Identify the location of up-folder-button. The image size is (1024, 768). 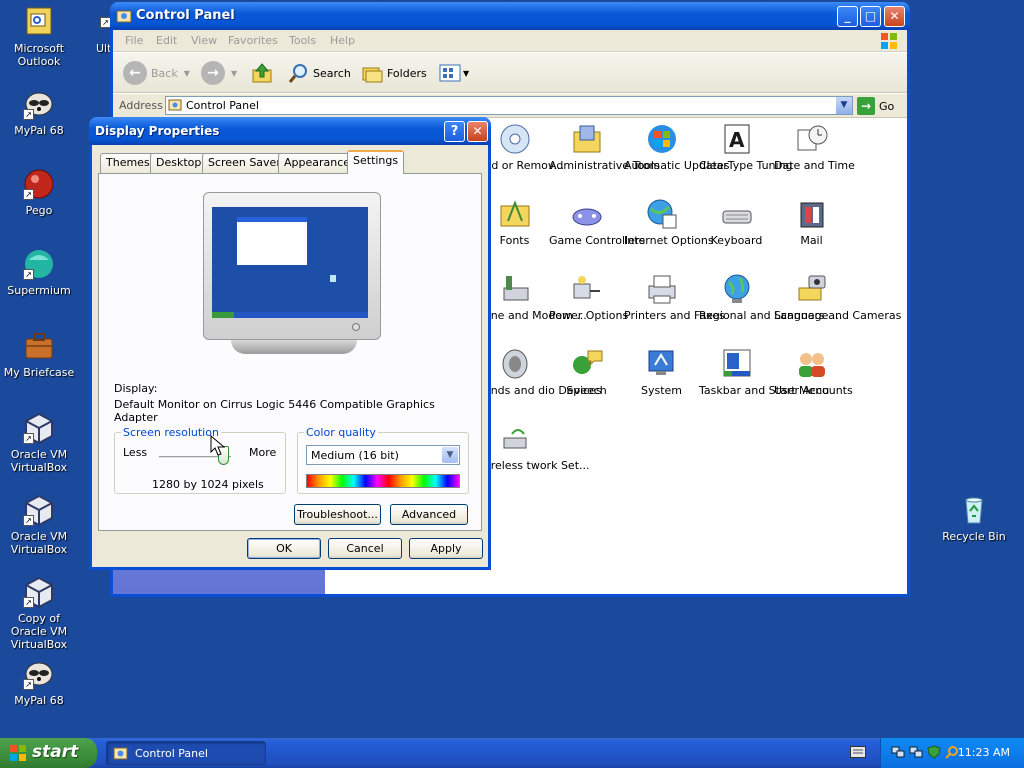
(262, 73).